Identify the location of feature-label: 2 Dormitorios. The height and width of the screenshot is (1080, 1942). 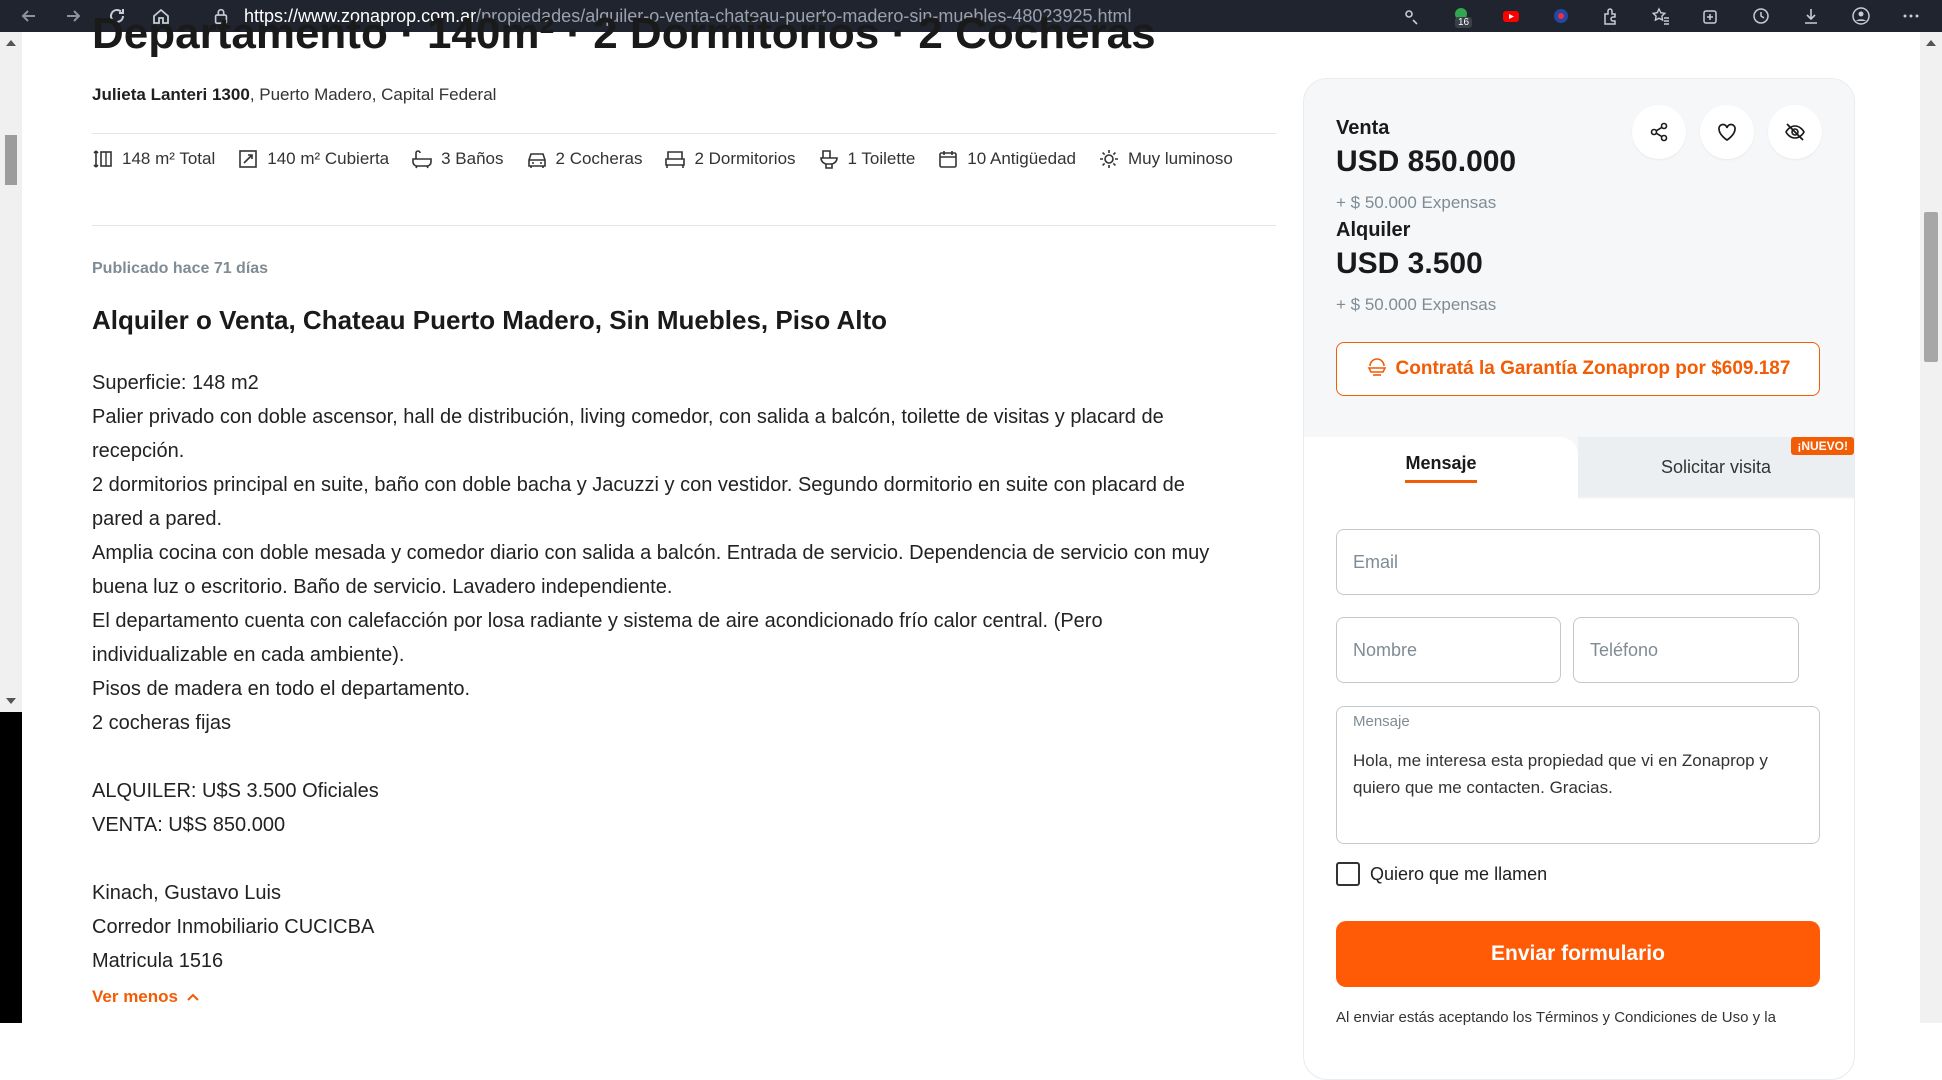
(745, 158).